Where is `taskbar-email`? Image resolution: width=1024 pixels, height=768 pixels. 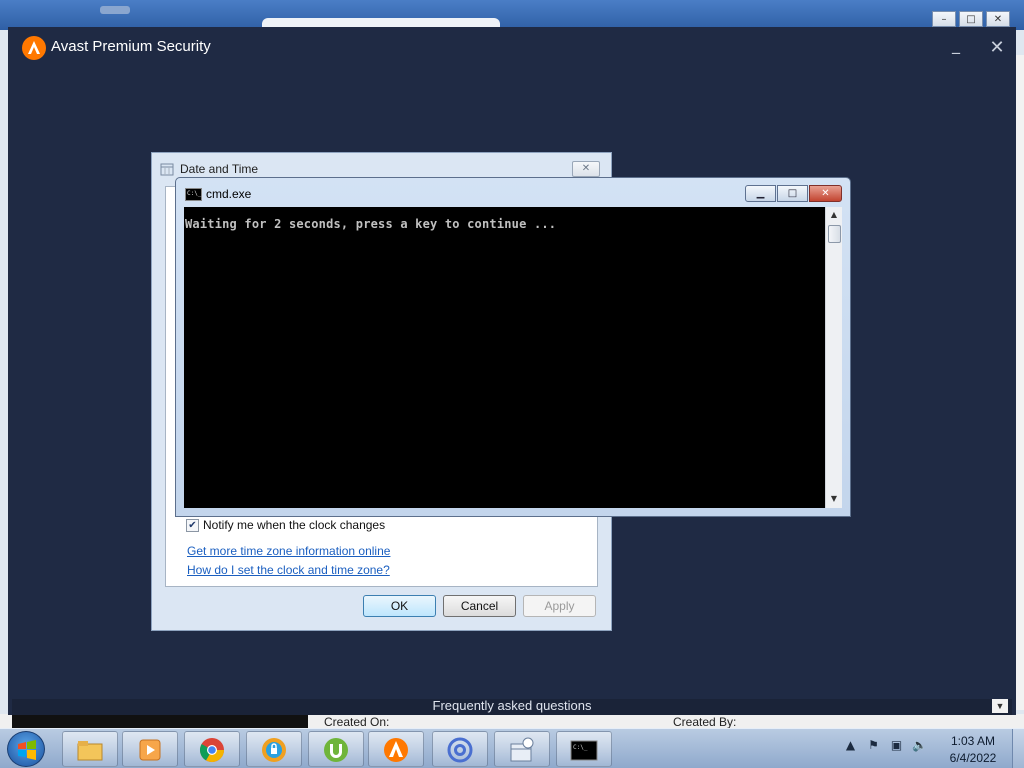 taskbar-email is located at coordinates (460, 749).